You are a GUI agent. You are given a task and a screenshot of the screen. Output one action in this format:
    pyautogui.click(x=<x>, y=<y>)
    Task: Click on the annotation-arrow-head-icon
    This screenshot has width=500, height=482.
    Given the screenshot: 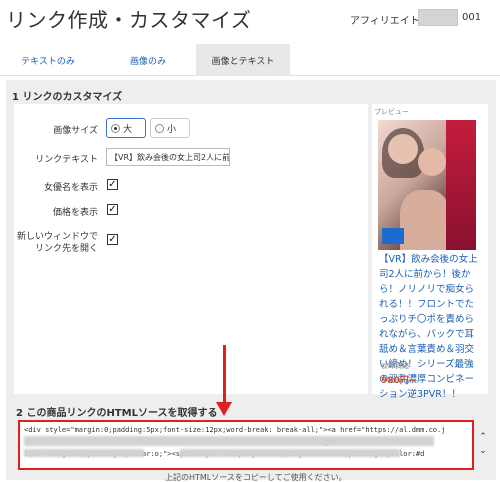 What is the action you would take?
    pyautogui.click(x=224, y=409)
    